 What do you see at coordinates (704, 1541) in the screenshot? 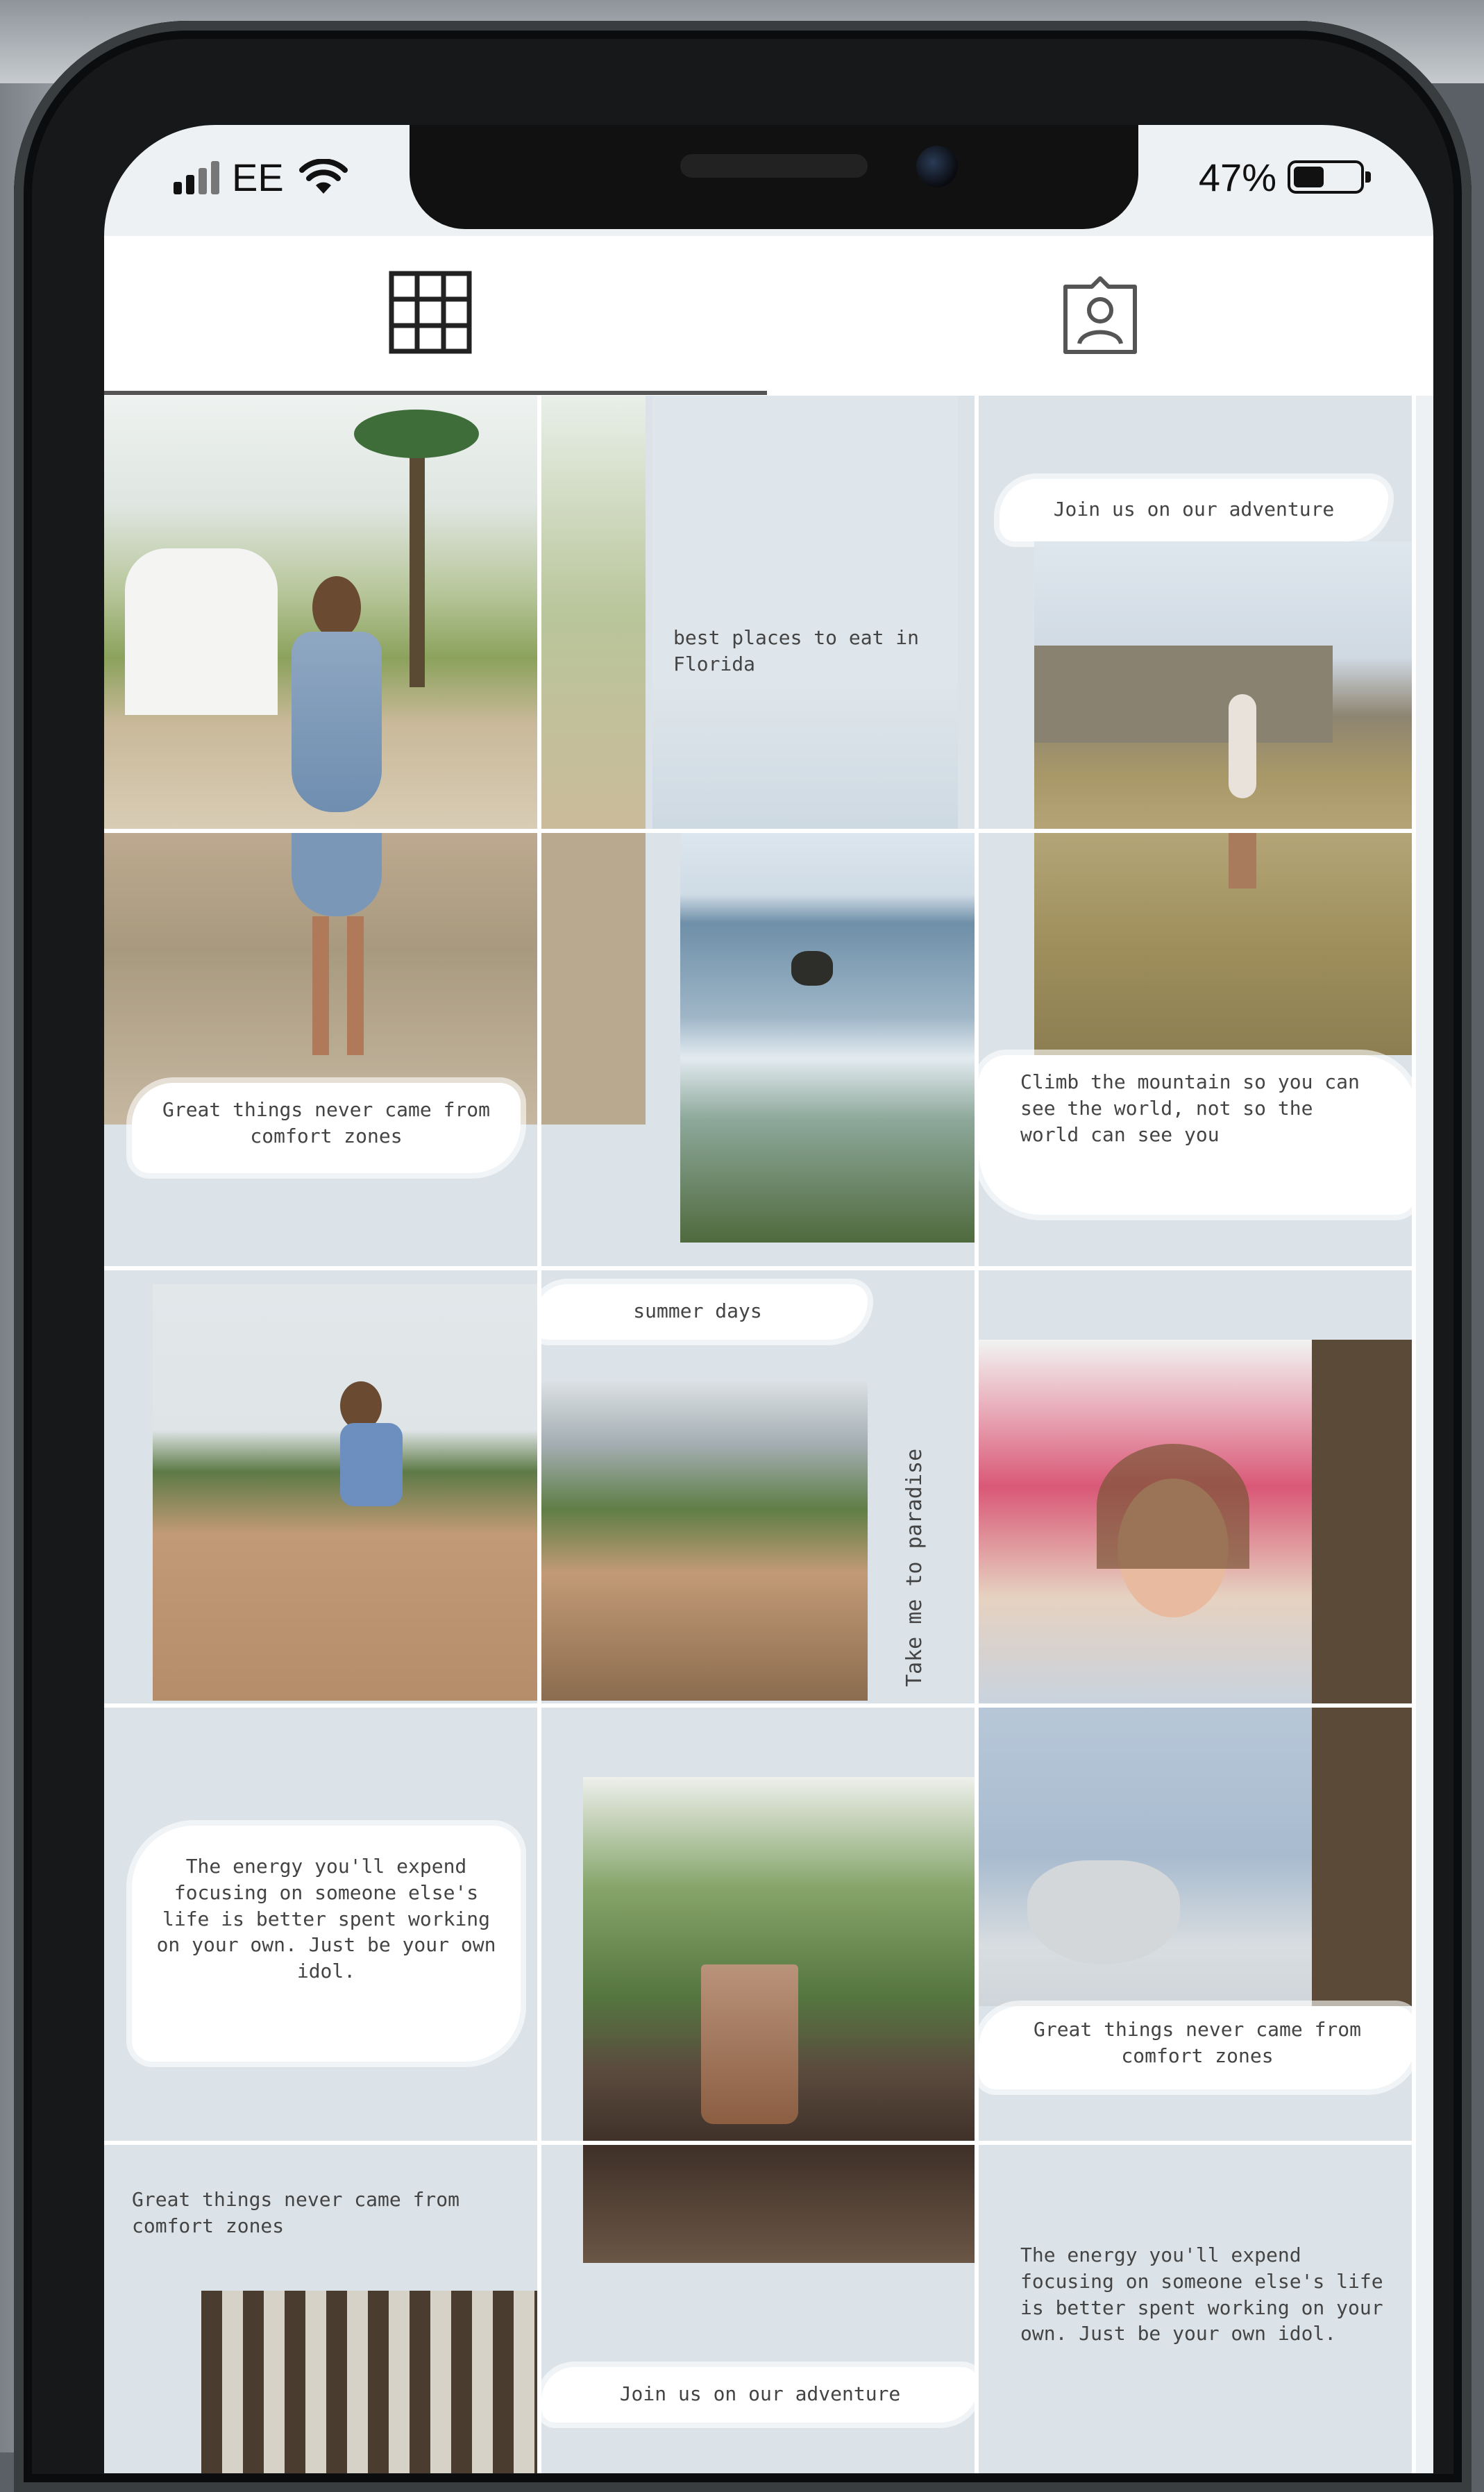
I see `photo-hills` at bounding box center [704, 1541].